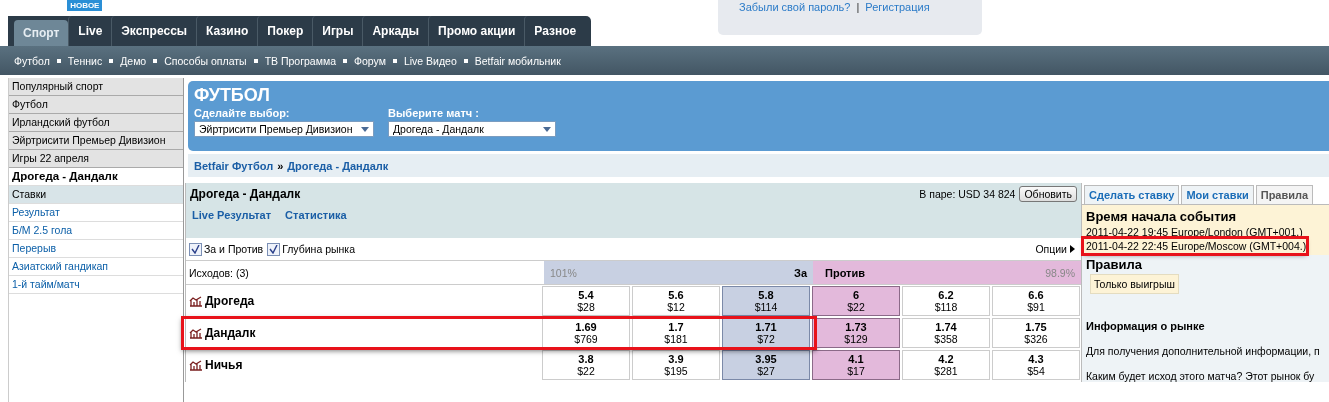 The width and height of the screenshot is (1329, 402). I want to click on refresh-button: Обновить, so click(1048, 194).